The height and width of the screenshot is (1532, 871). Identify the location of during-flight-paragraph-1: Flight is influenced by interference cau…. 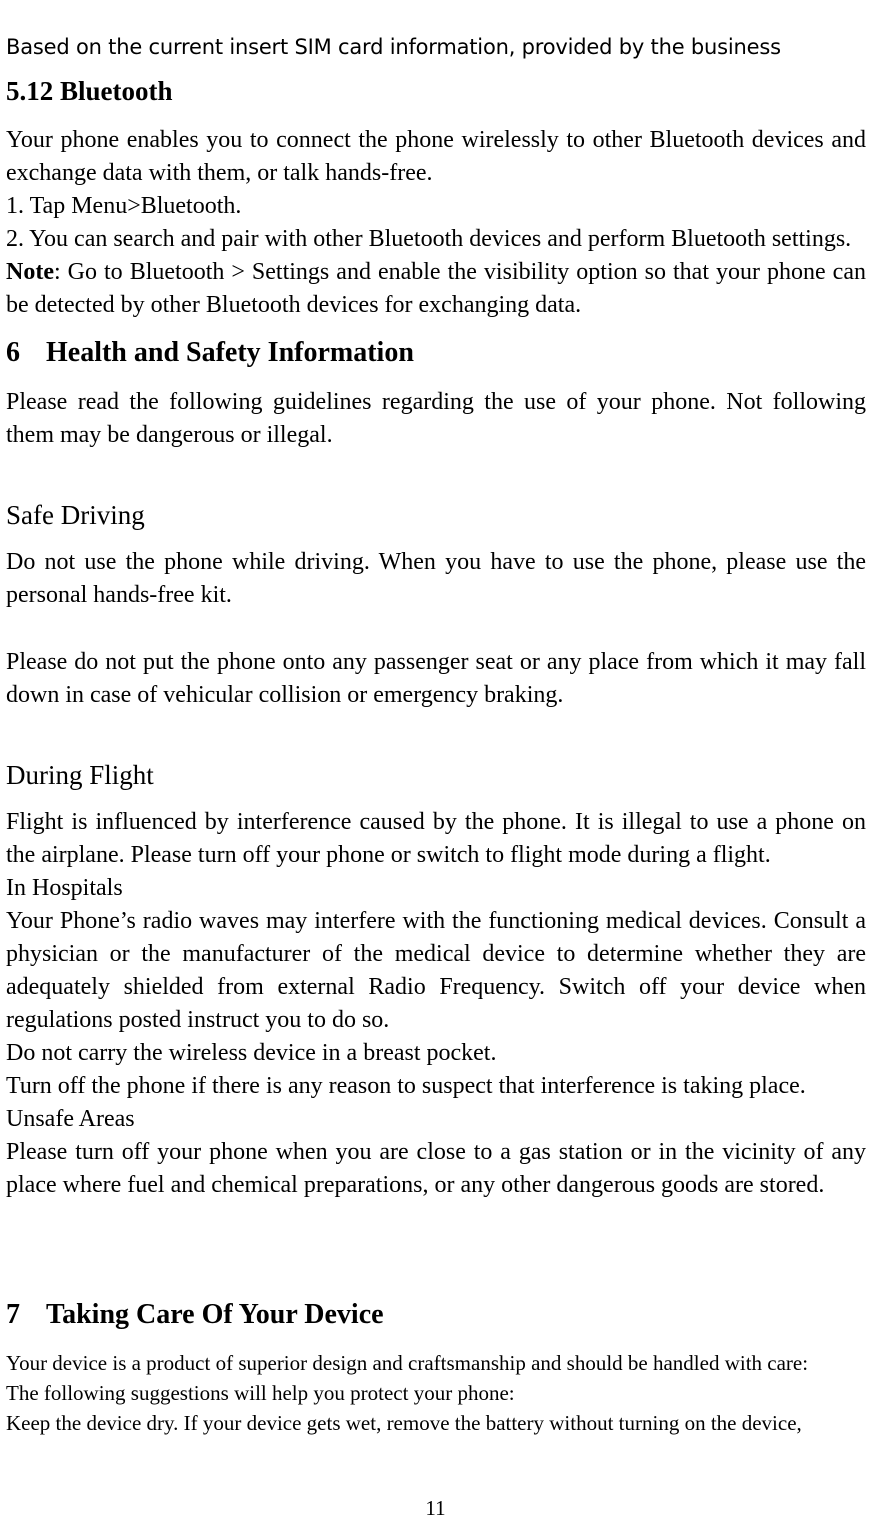
(436, 838).